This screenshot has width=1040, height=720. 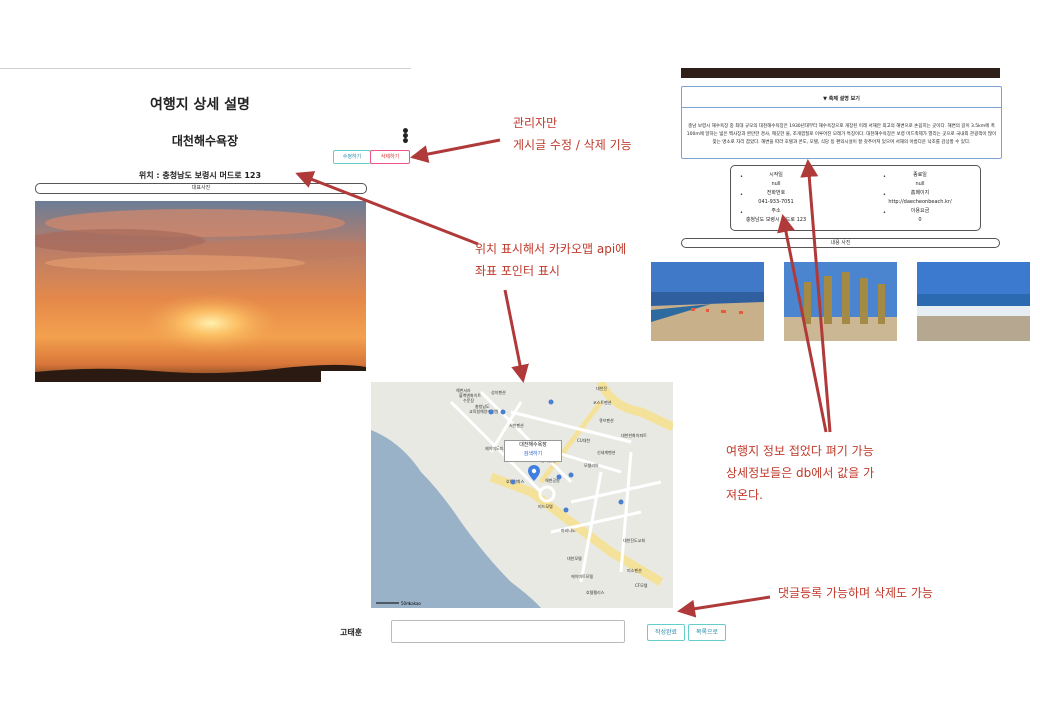 What do you see at coordinates (802, 323) in the screenshot?
I see `arrow-db-info` at bounding box center [802, 323].